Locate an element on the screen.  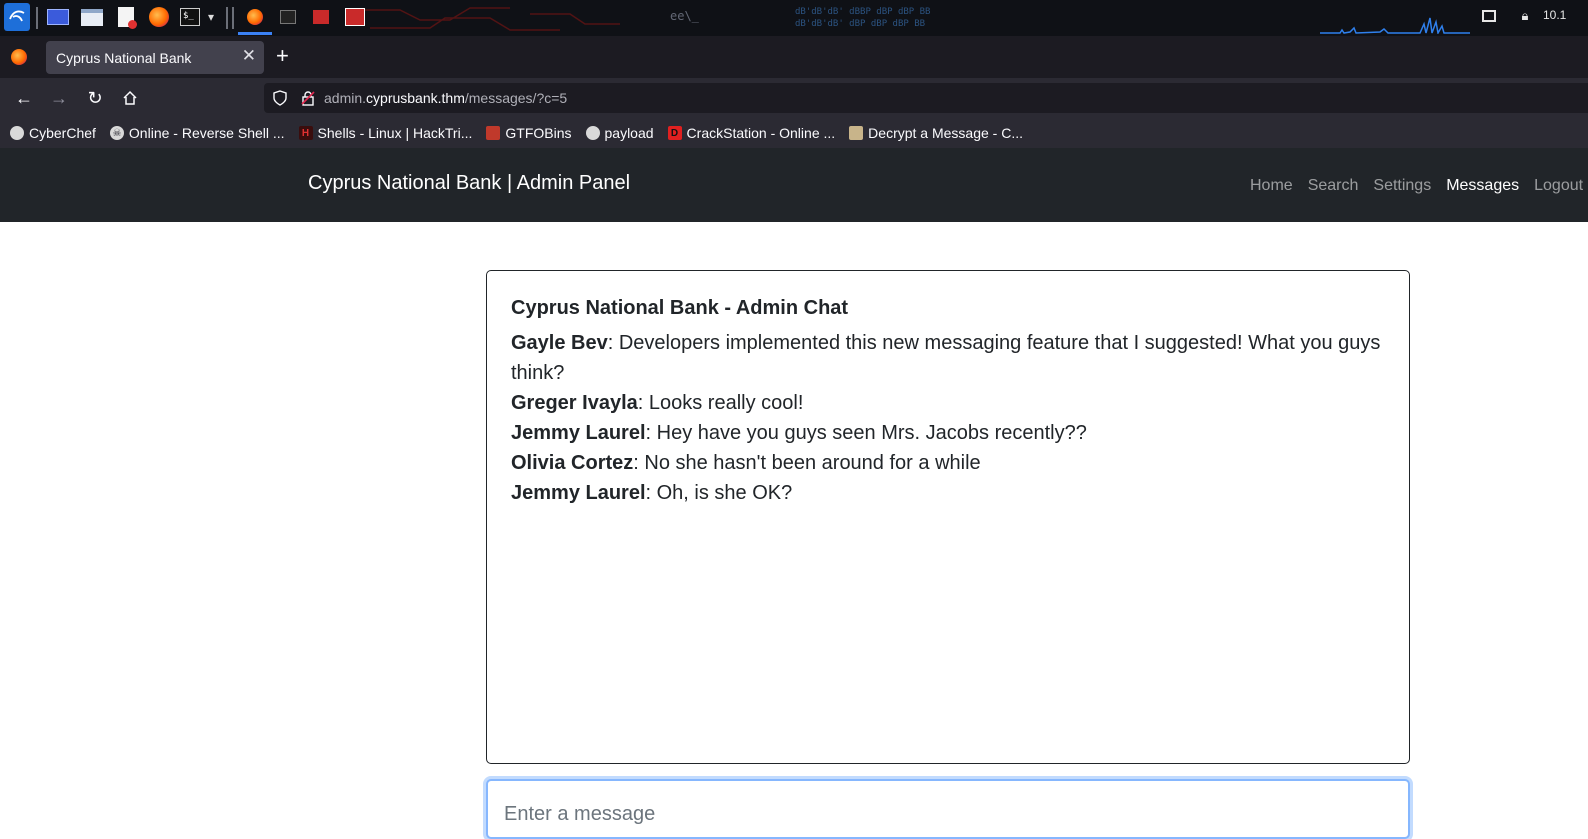
chat-message: Jemmy Laurel: Oh, is she OK? is located at coordinates (948, 493).